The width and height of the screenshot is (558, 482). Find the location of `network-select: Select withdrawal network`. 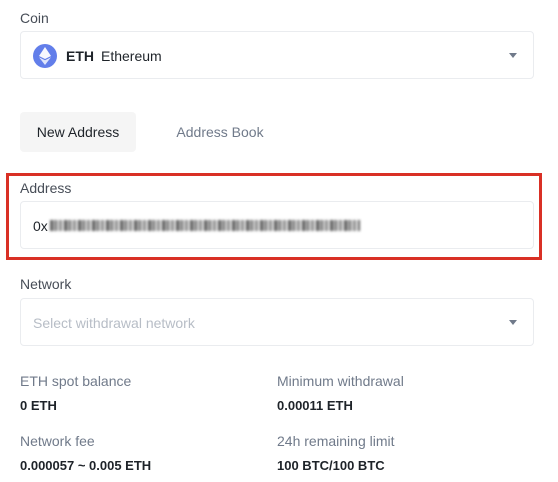

network-select: Select withdrawal network is located at coordinates (277, 322).